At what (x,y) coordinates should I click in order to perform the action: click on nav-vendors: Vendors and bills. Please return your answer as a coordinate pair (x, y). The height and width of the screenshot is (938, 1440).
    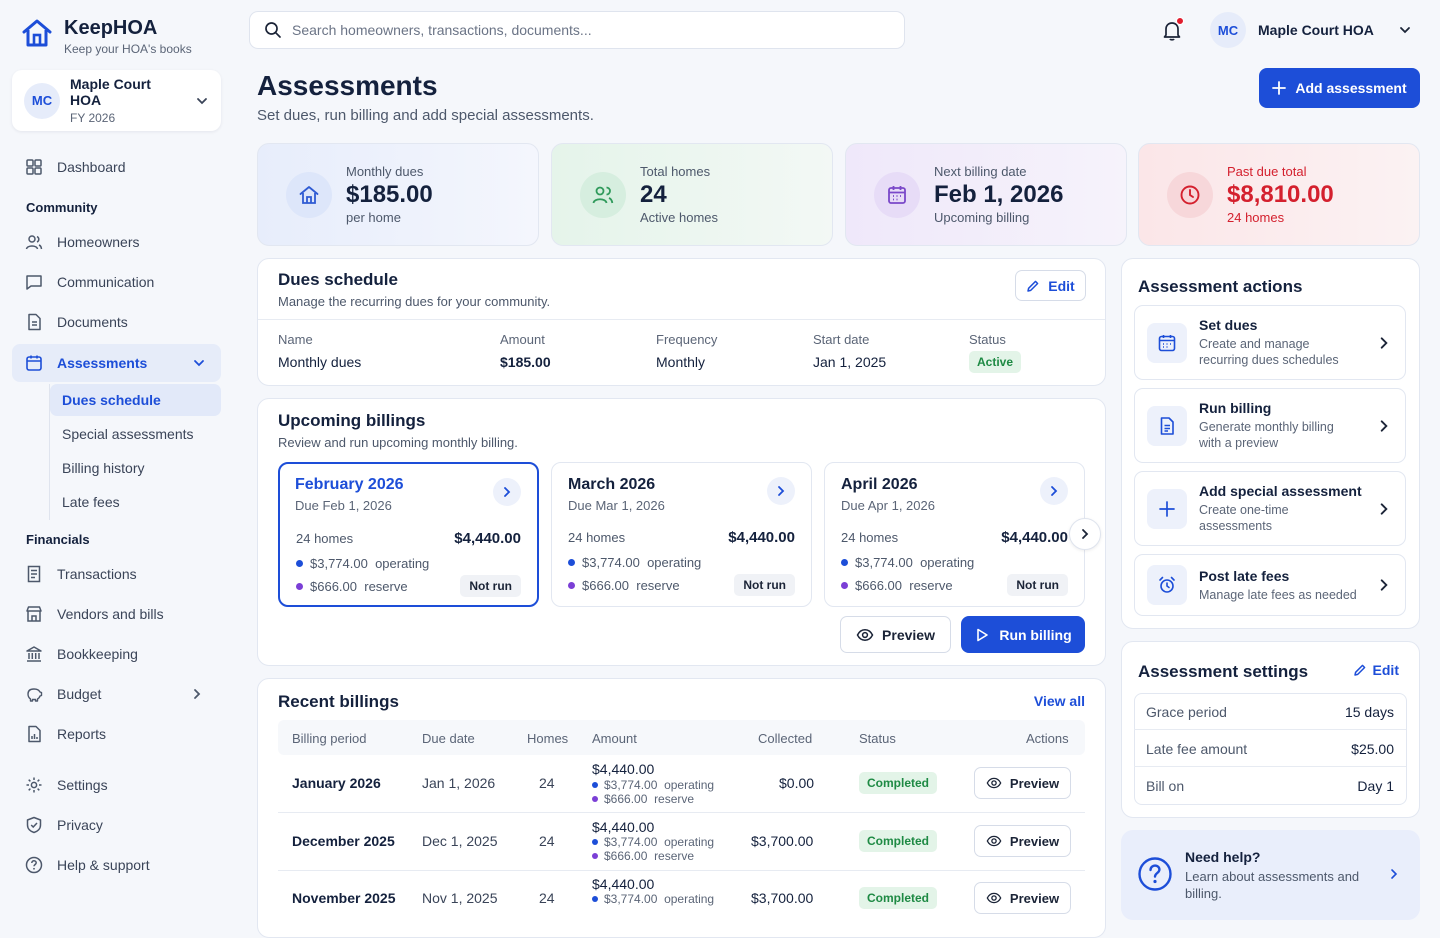
    Looking at the image, I should click on (116, 614).